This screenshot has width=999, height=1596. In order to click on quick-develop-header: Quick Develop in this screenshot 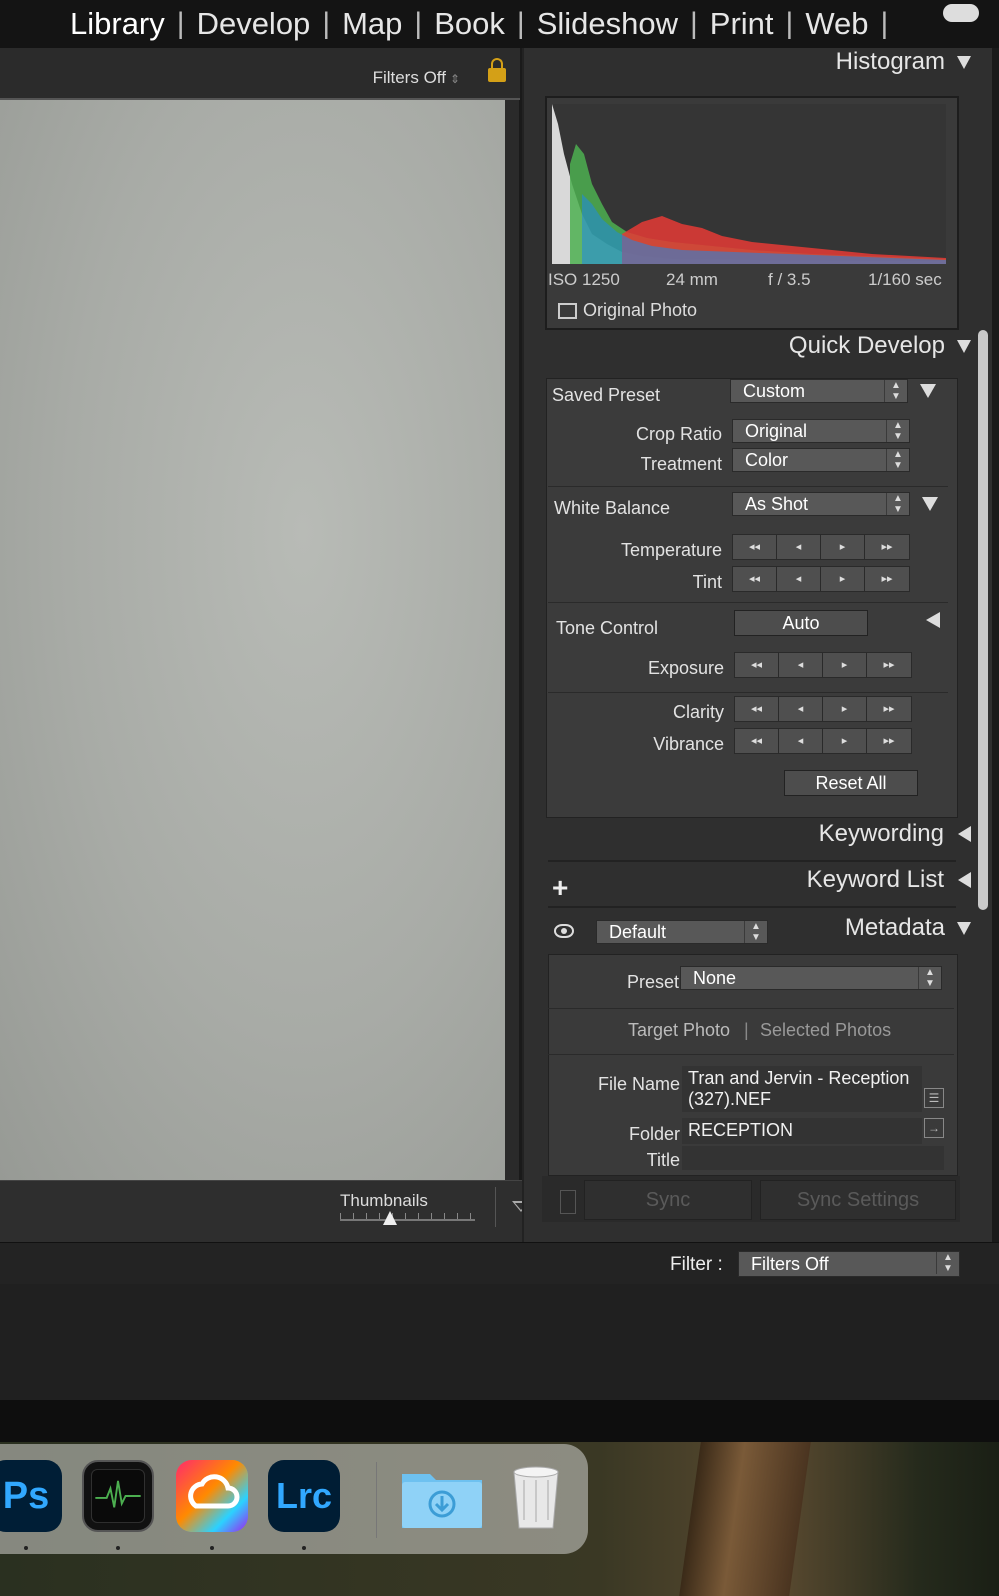, I will do `click(880, 346)`.